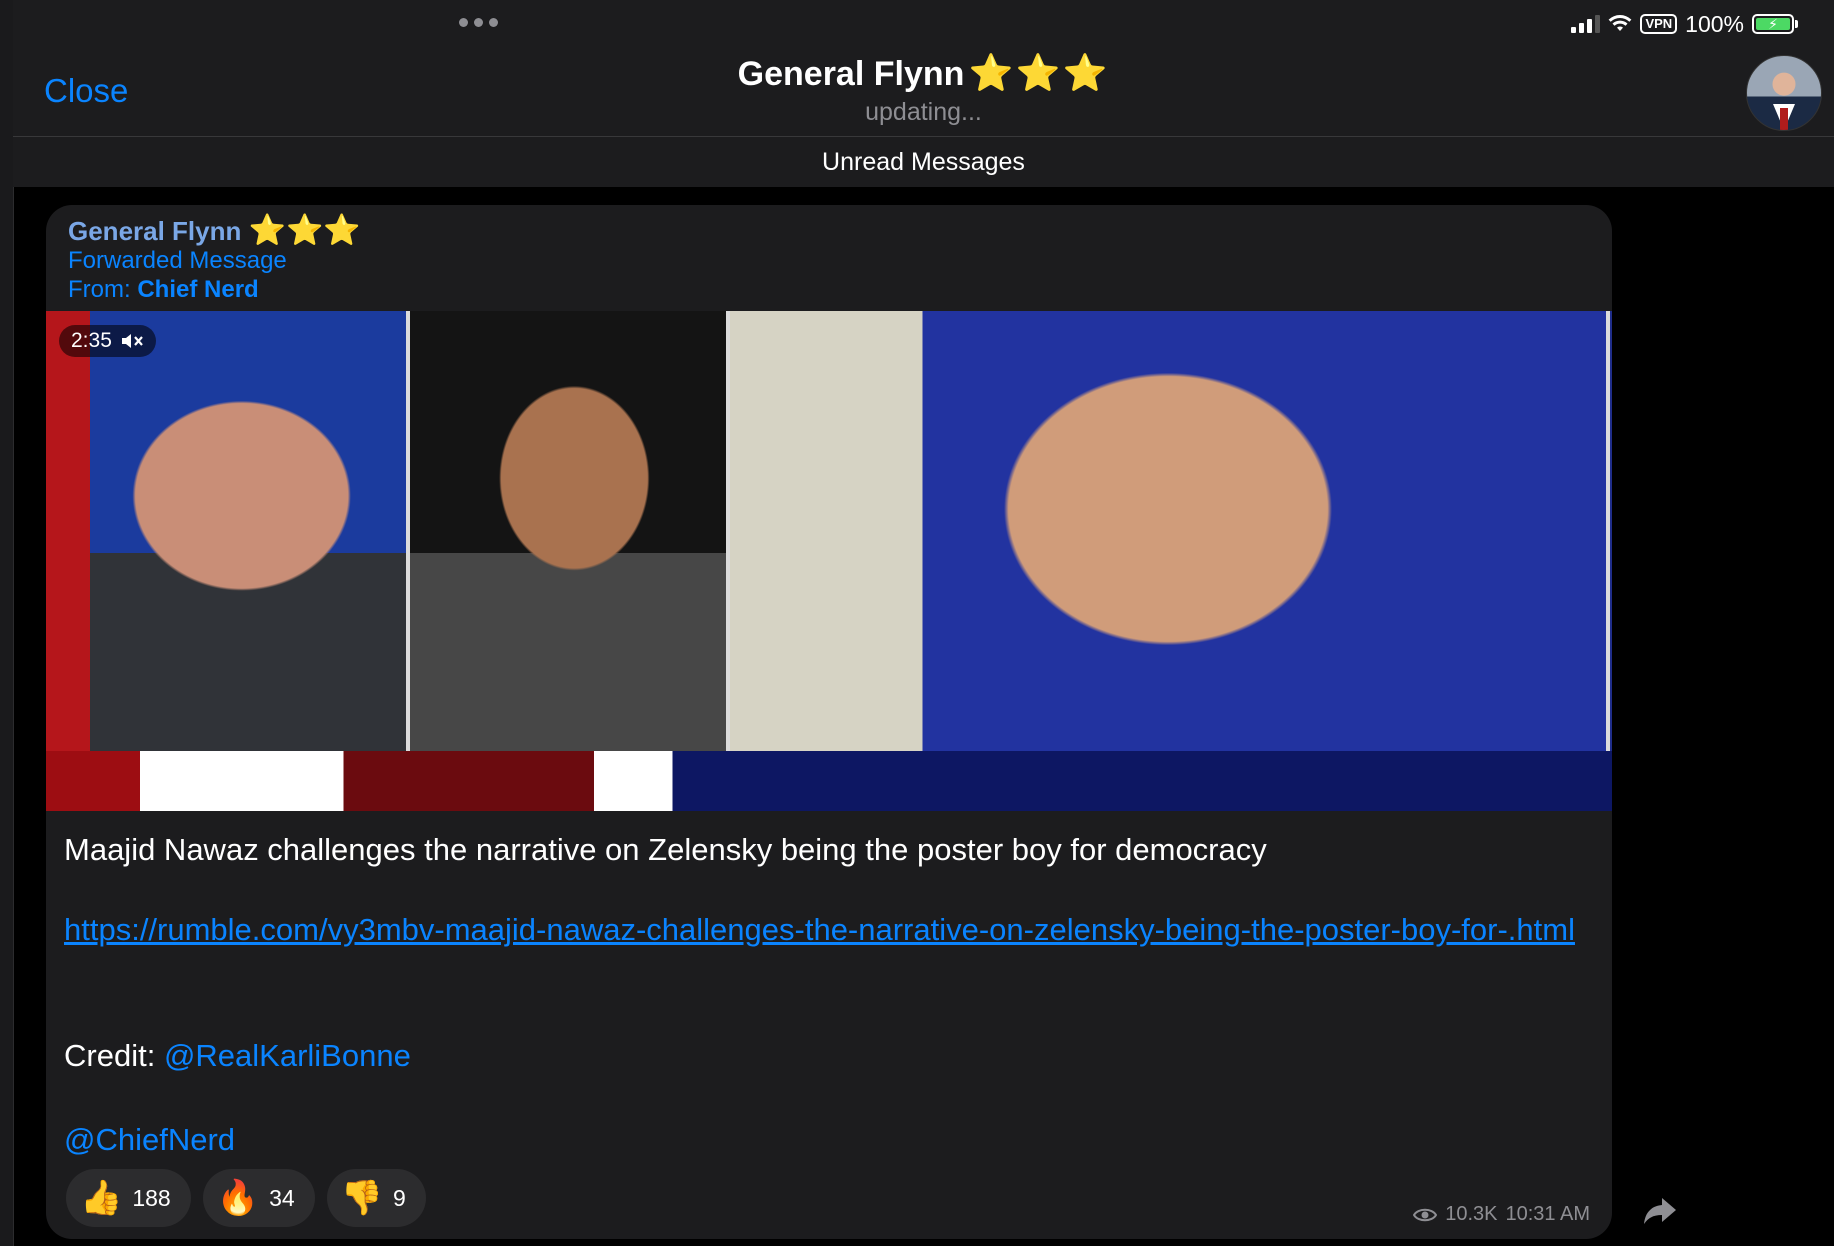 This screenshot has width=1834, height=1246. Describe the element at coordinates (287, 1055) in the screenshot. I see `credit-mention: @RealKarliBonne` at that location.